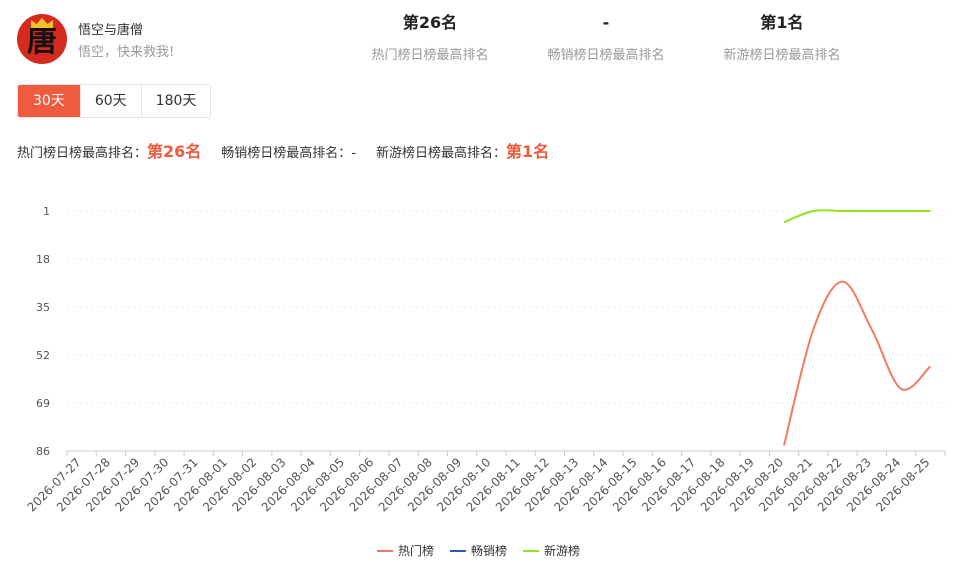 This screenshot has width=957, height=567. I want to click on legend-new: 新游榜, so click(551, 550).